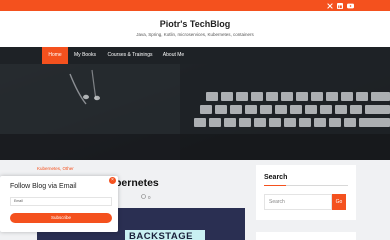 Image resolution: width=390 pixels, height=240 pixels. What do you see at coordinates (55, 168) in the screenshot?
I see `post-categories: Kubernetes, Other` at bounding box center [55, 168].